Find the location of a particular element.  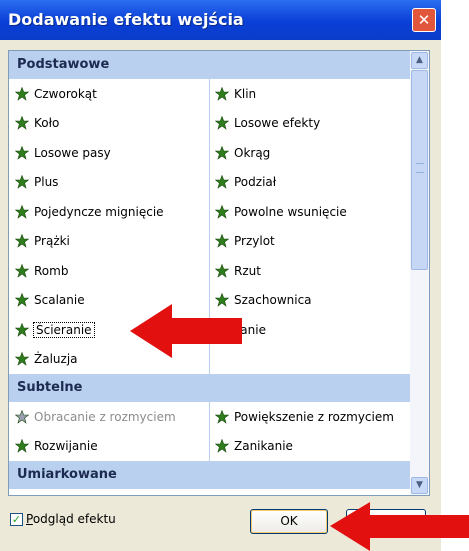

effect-row: Koło Losowe efekty is located at coordinates (209, 124).